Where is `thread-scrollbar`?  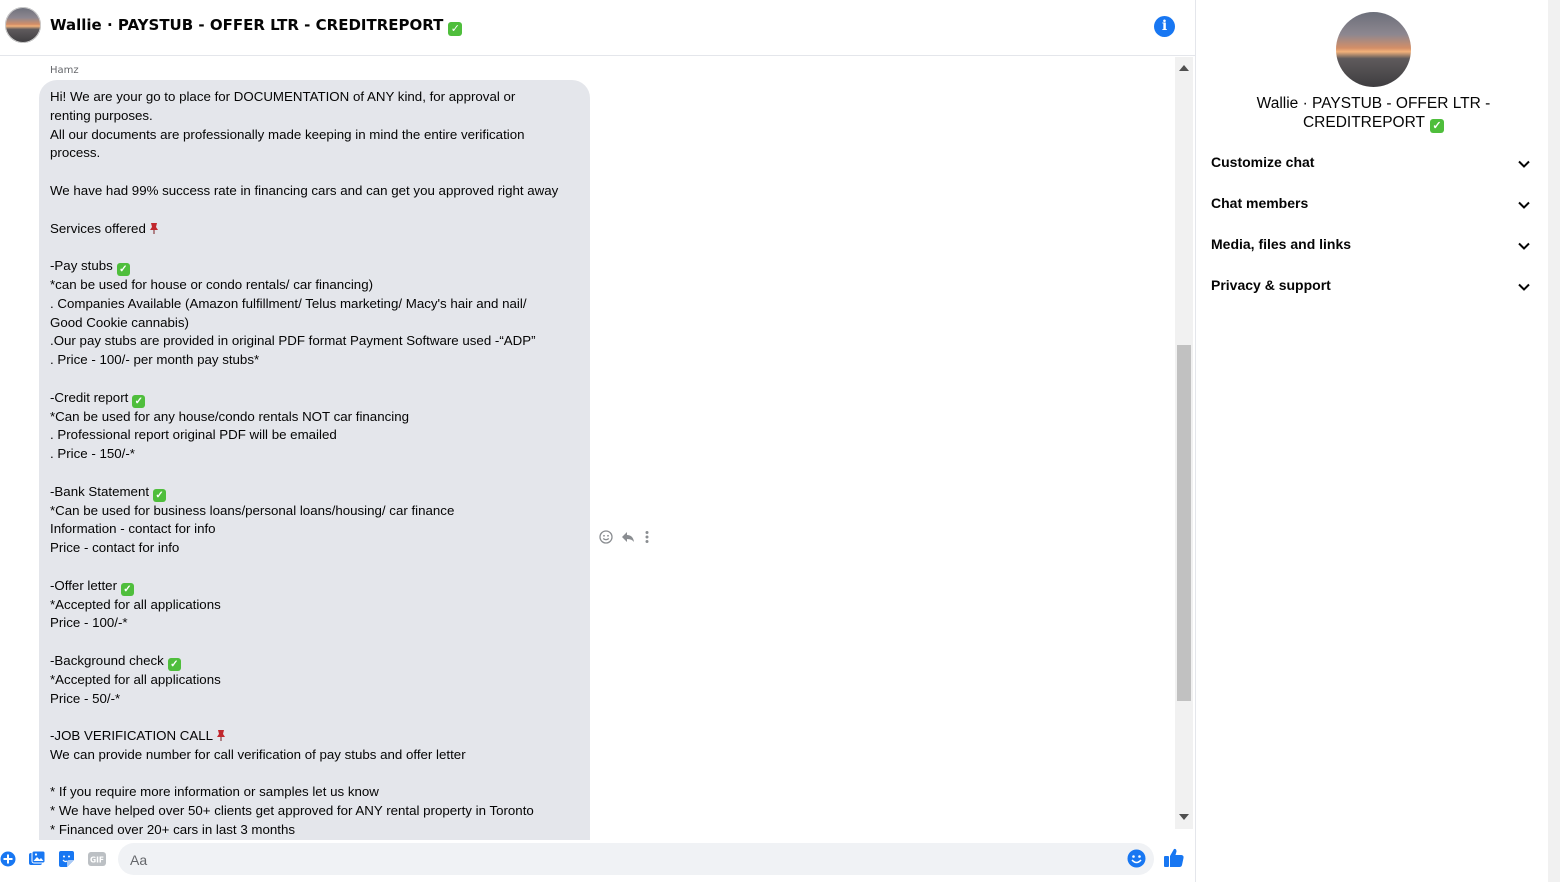 thread-scrollbar is located at coordinates (1184, 443).